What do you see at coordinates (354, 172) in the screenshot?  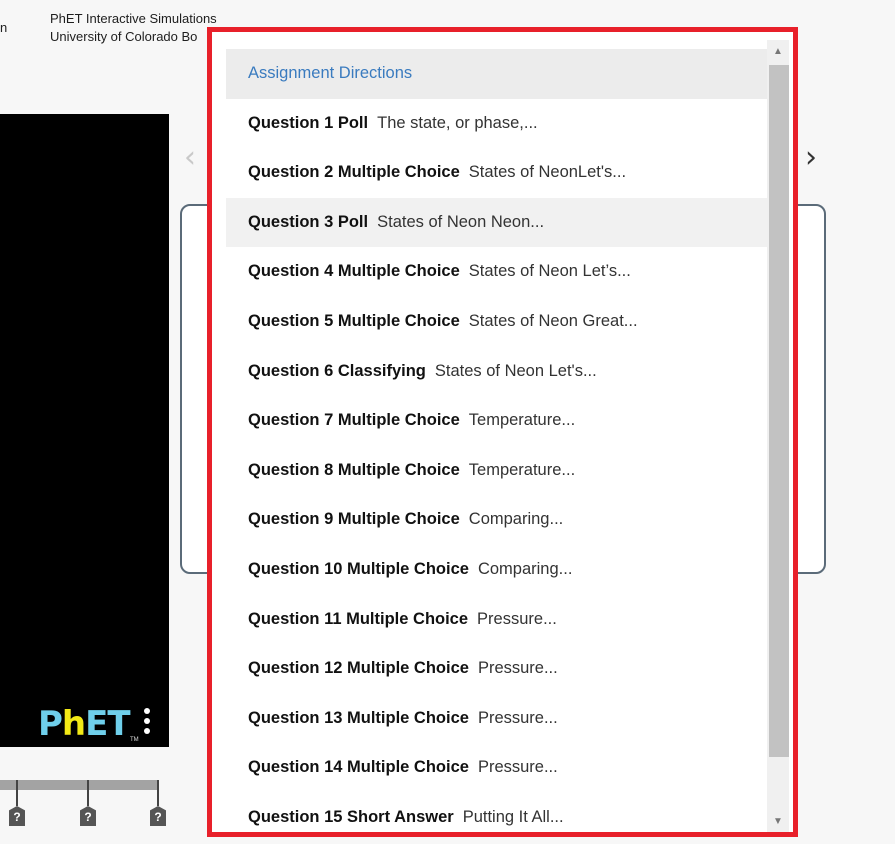 I see `question-title: Question 2 Multiple Choice` at bounding box center [354, 172].